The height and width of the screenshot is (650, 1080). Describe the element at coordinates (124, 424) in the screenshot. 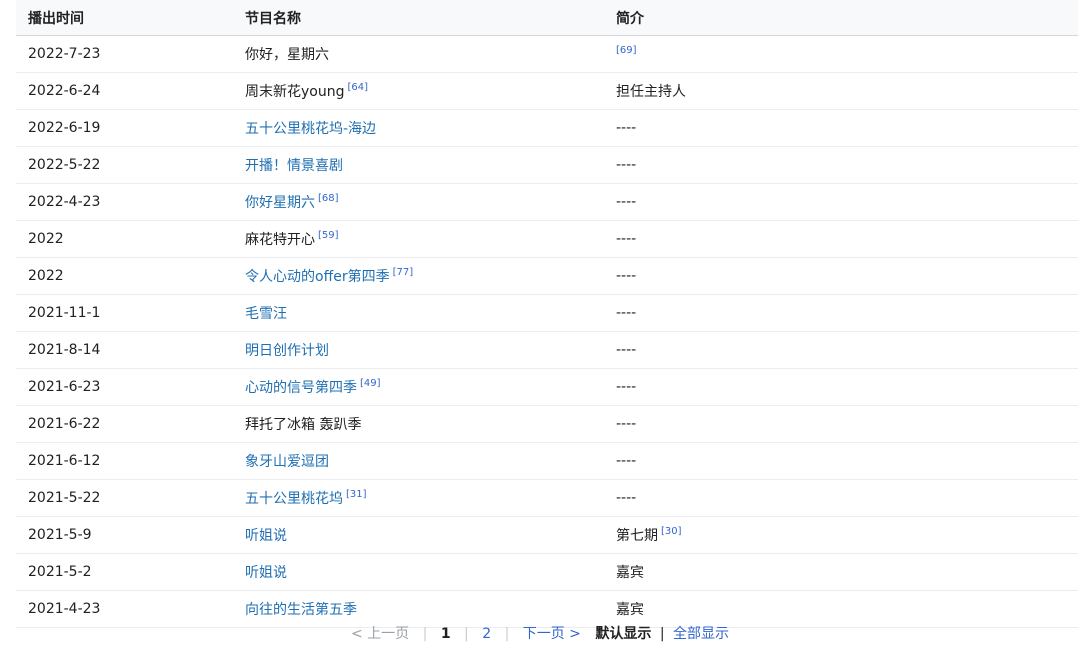

I see `cell-date: 2021-6-22` at that location.